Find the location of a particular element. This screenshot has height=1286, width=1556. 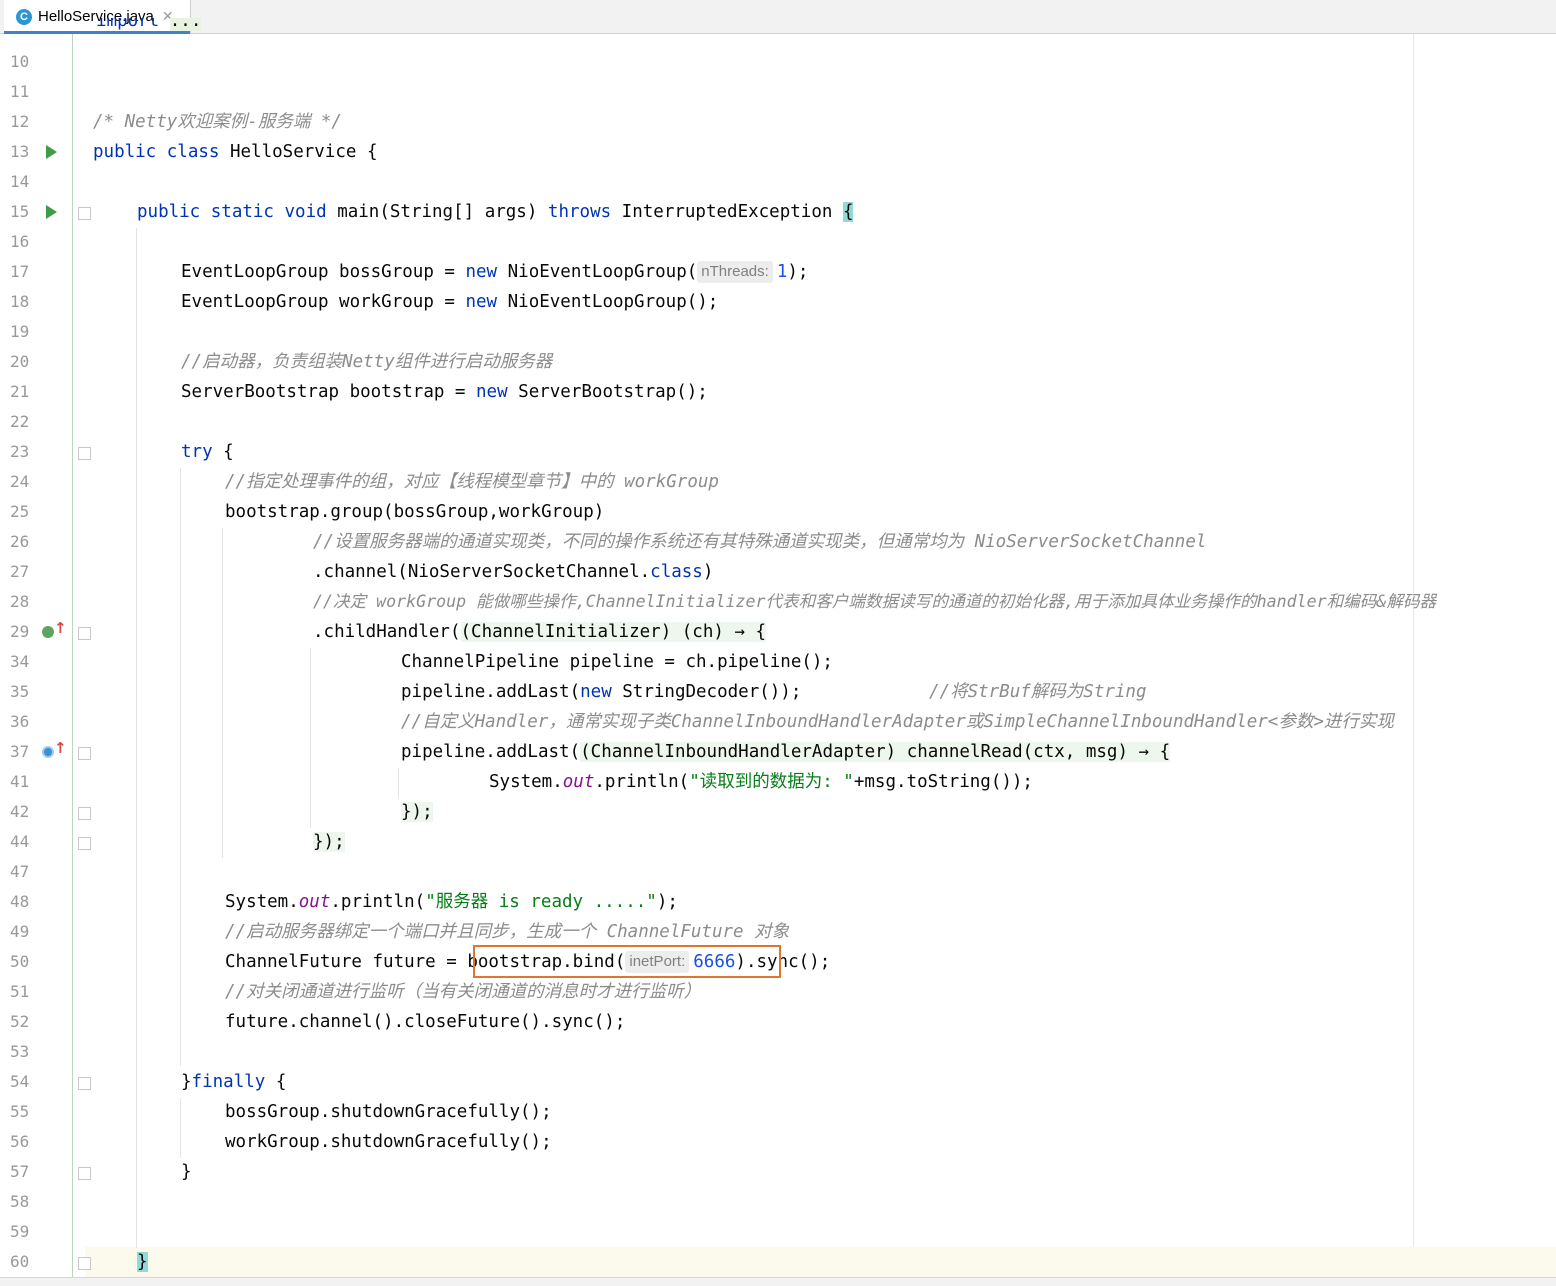

line-number: 18 is located at coordinates (20, 301).